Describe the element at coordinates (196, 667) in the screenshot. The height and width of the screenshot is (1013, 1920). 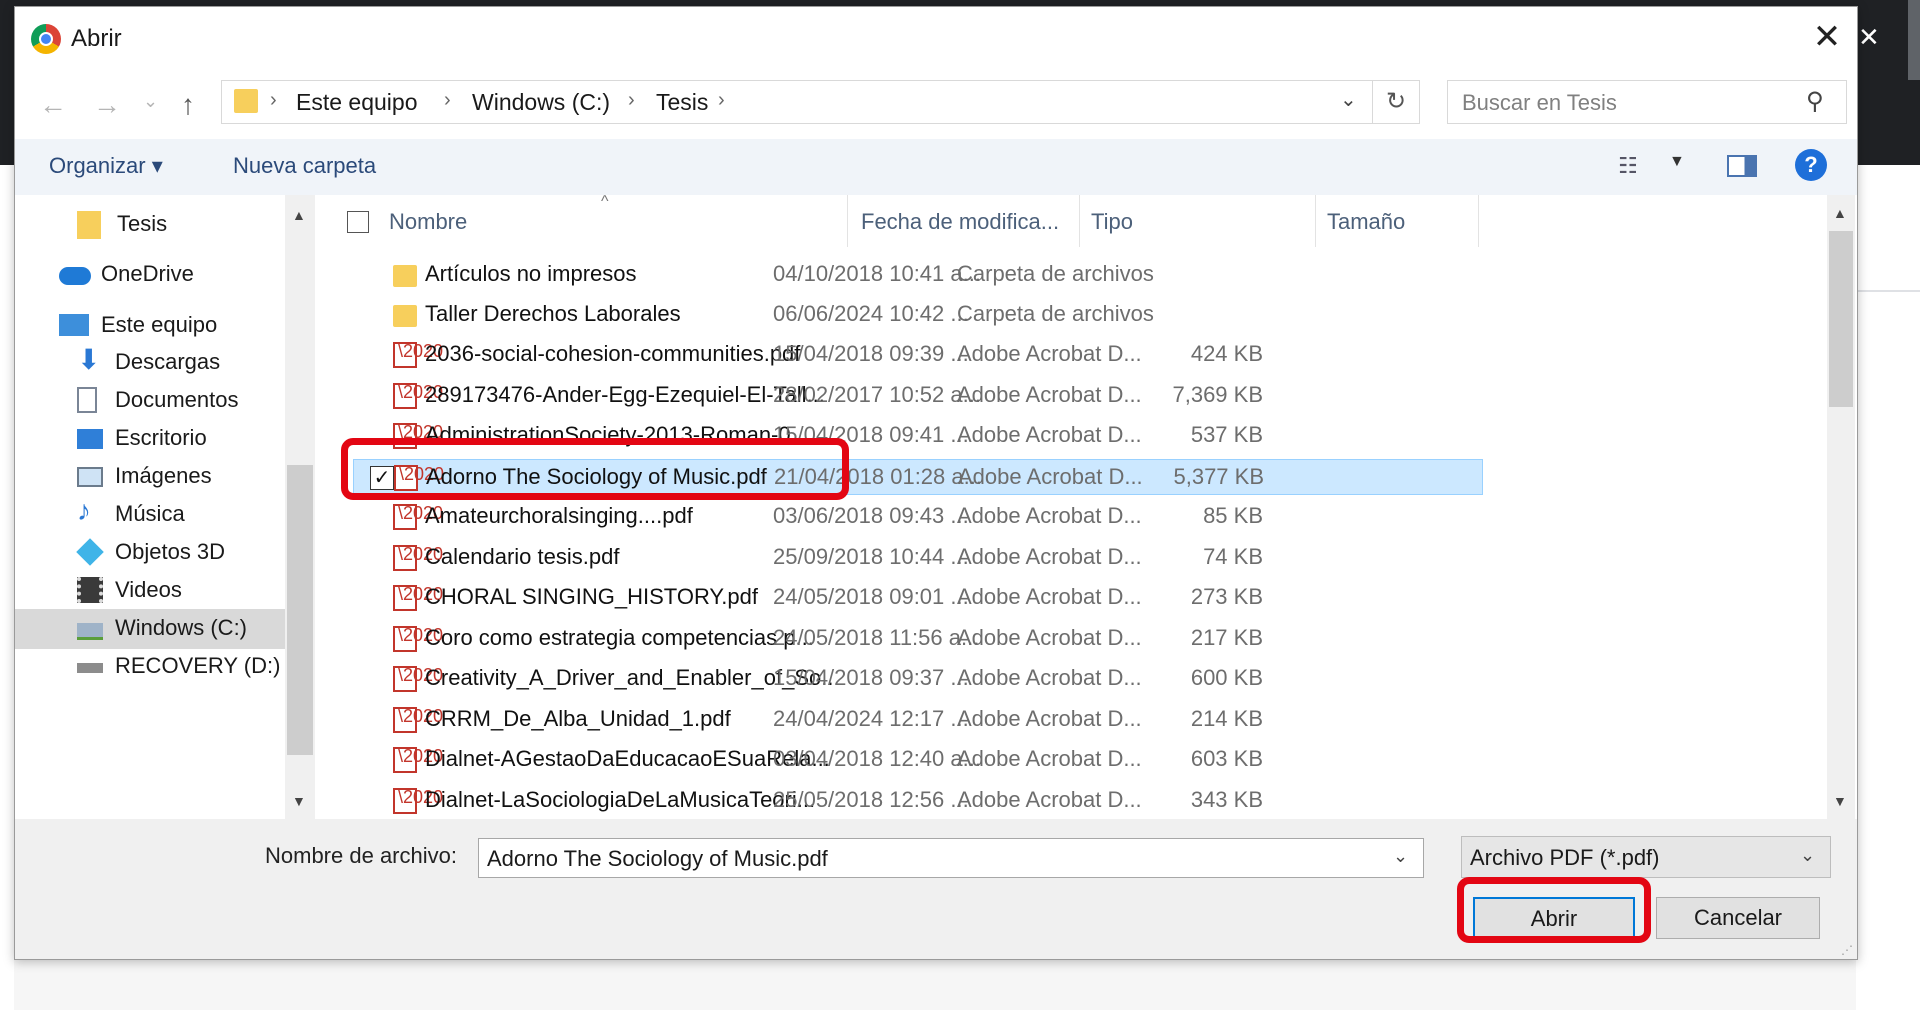
I see `nav-item-recovery-d: RECOVERY (D:)` at that location.